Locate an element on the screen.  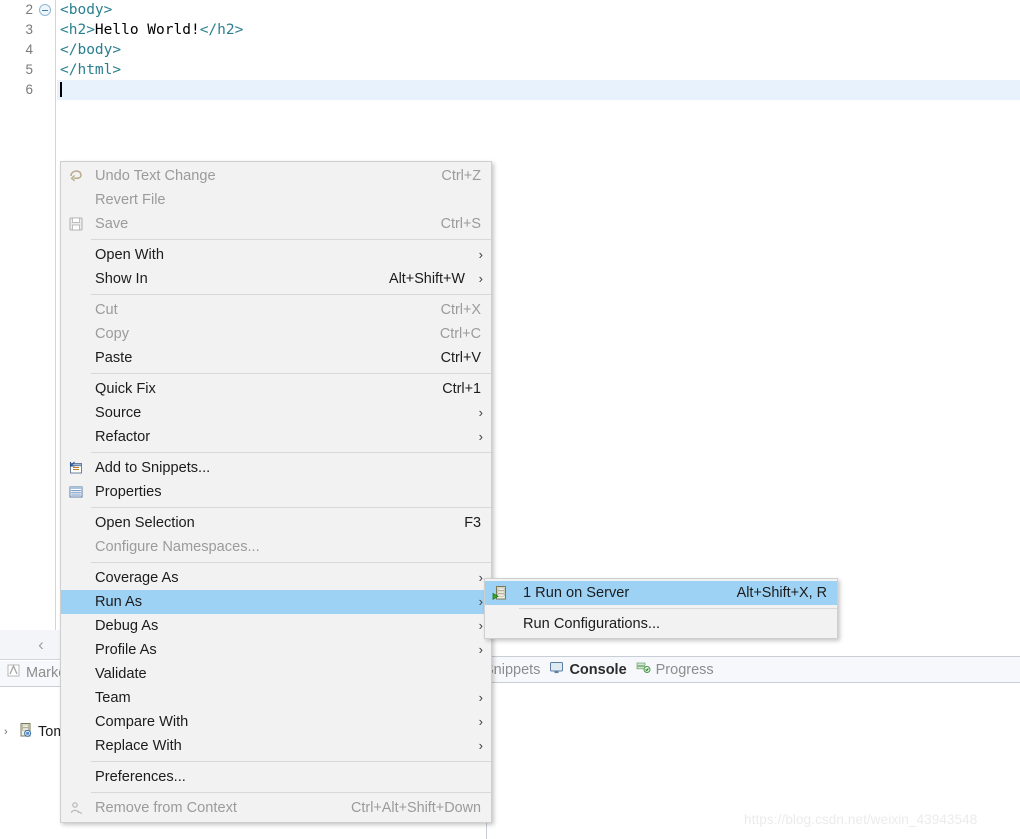
html-tag-token: </html> is located at coordinates (91, 70).